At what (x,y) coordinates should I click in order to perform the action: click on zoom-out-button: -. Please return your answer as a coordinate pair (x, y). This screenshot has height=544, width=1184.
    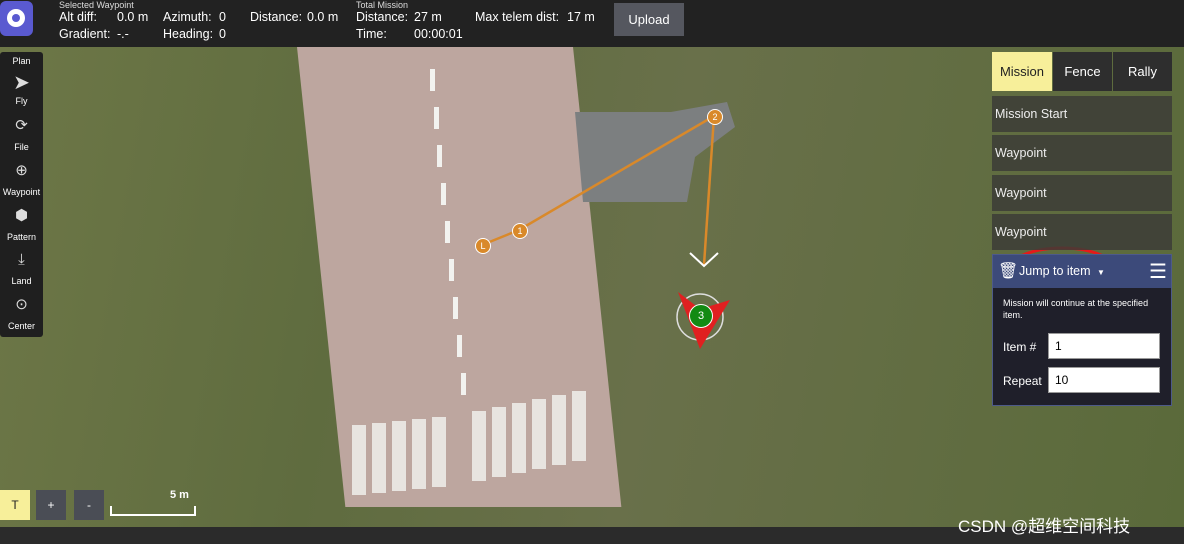
    Looking at the image, I should click on (89, 505).